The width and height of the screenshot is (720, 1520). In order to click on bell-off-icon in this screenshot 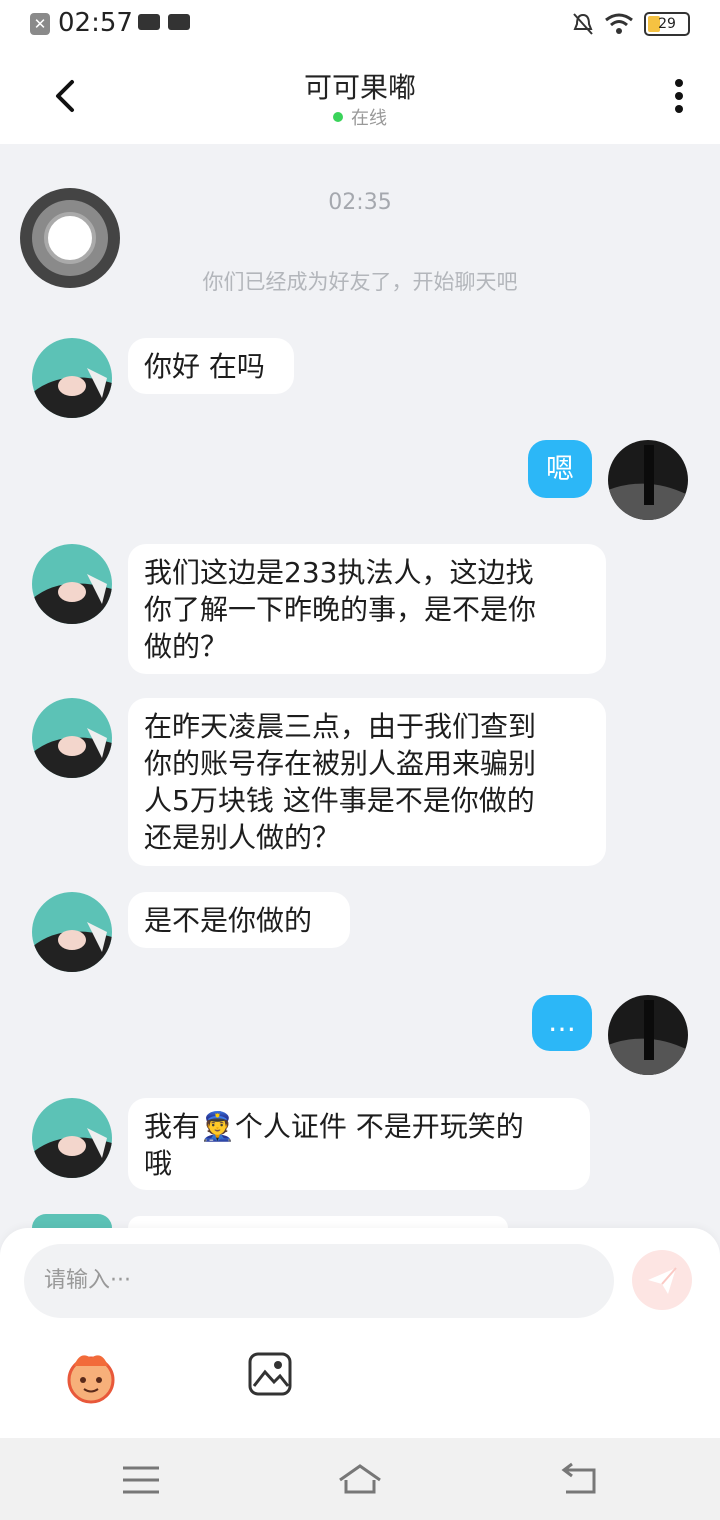, I will do `click(583, 24)`.